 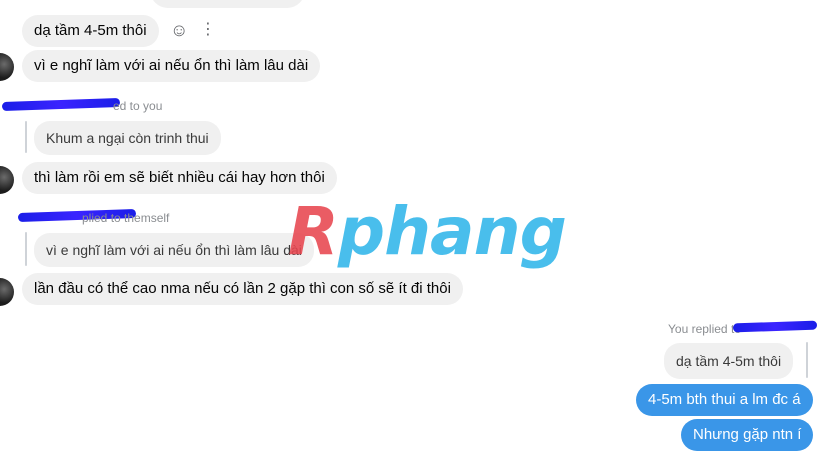 I want to click on reply-quote-3: dạ tầm 4-5m thôi, so click(x=729, y=361).